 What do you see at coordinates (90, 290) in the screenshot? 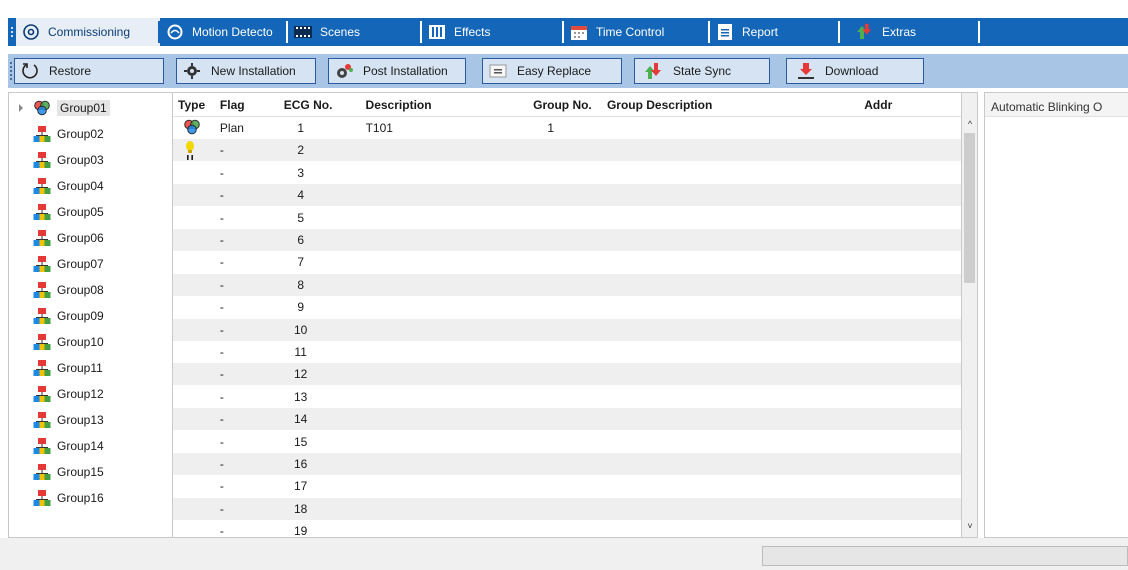
I see `tree-item-group: Group08` at bounding box center [90, 290].